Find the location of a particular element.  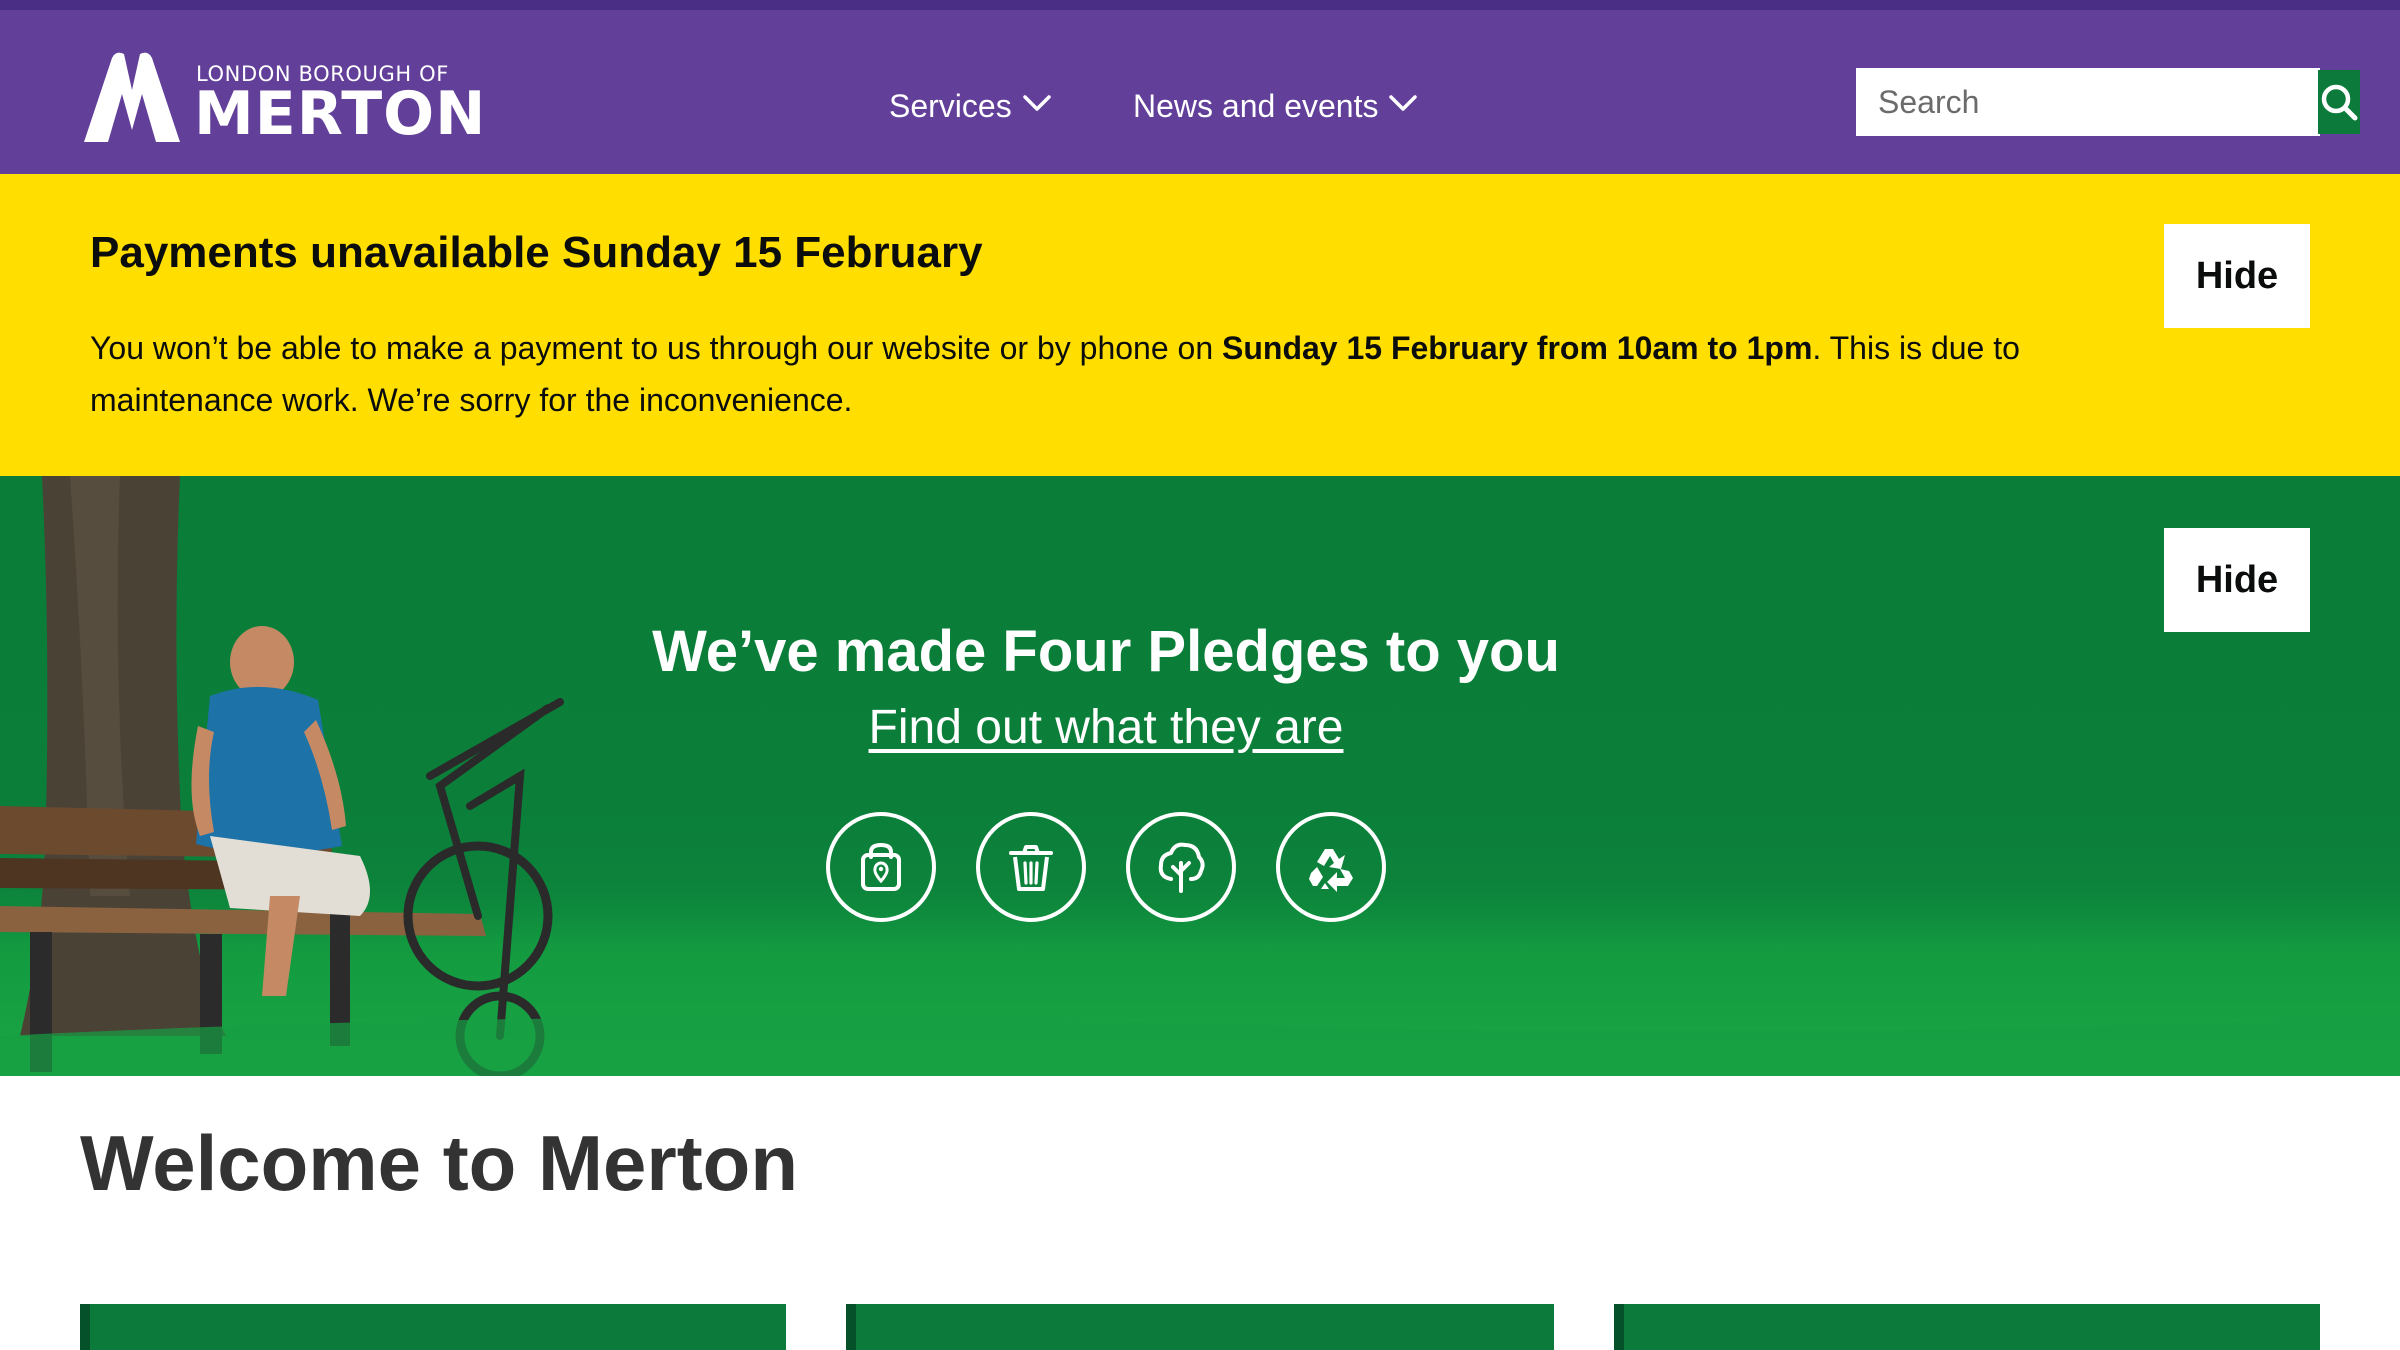

hide-banner-button: Hide is located at coordinates (2237, 580).